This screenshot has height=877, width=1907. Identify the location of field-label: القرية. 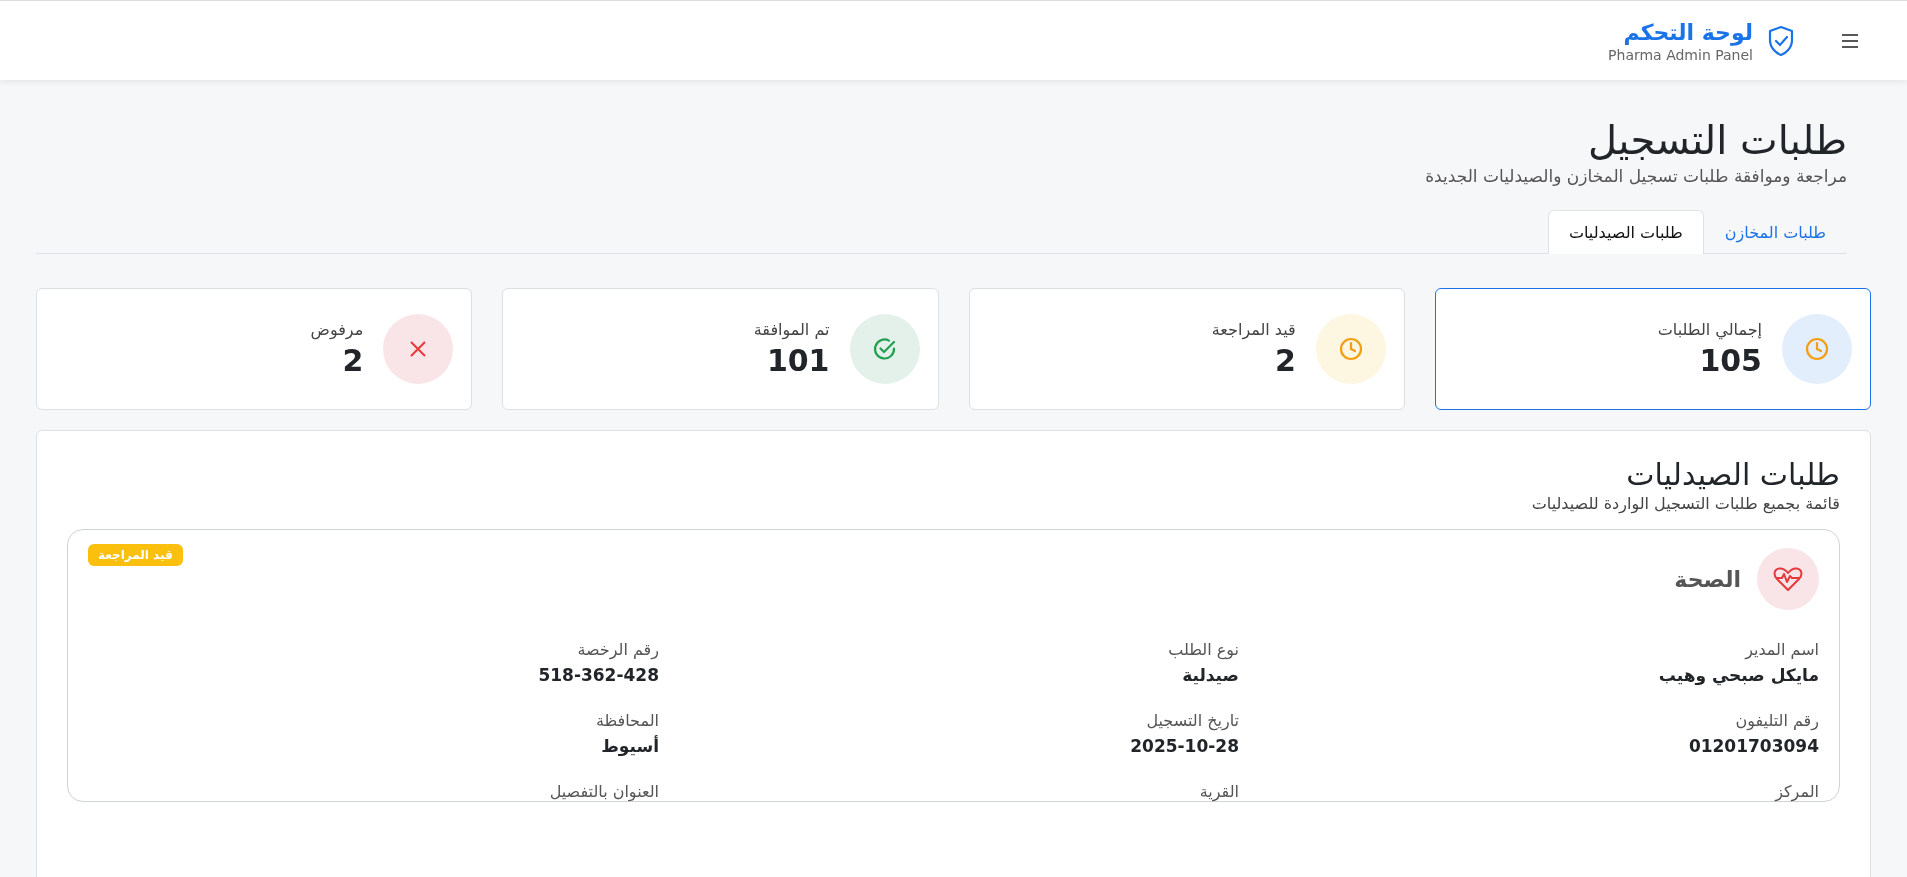
(1218, 791).